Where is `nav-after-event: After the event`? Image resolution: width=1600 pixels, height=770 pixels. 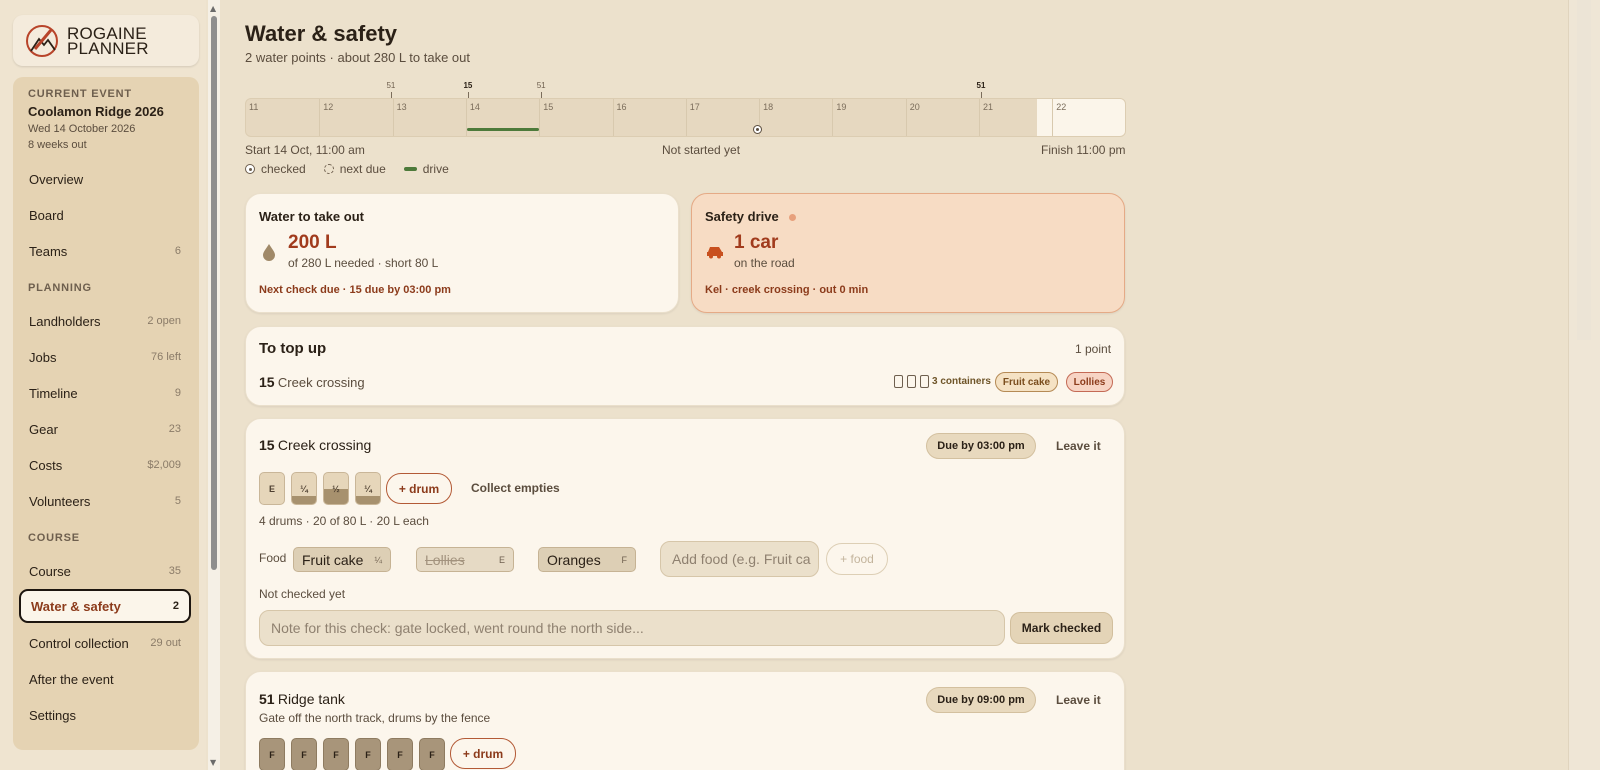
nav-after-event: After the event is located at coordinates (105, 679).